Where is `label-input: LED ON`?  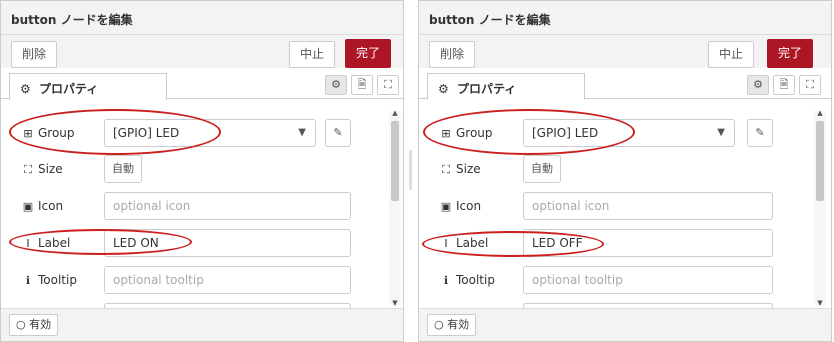 label-input: LED ON is located at coordinates (227, 243).